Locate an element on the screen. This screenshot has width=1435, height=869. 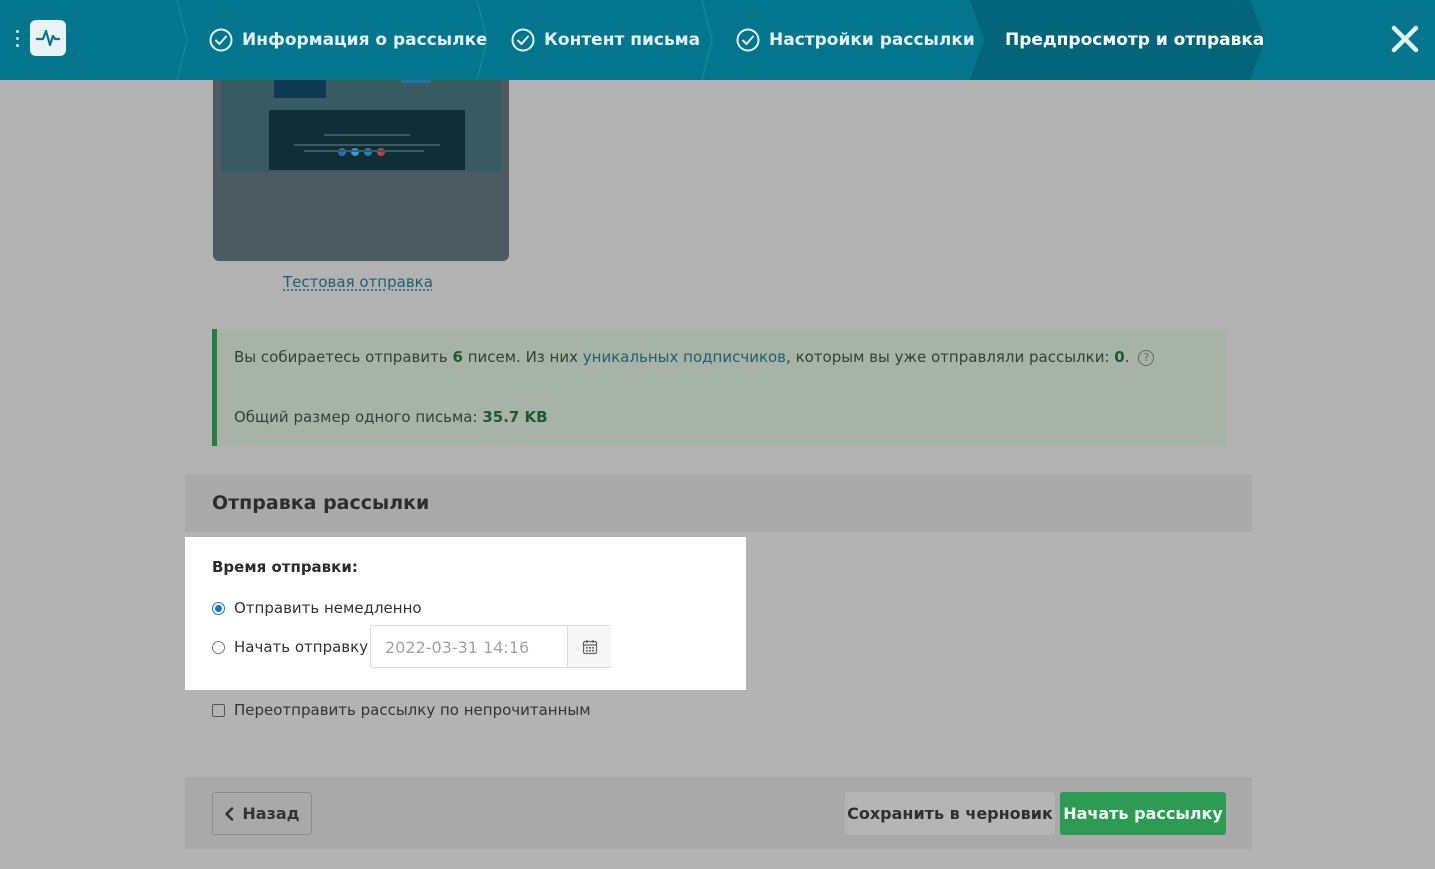
section-title: Отправка рассылки is located at coordinates (321, 503).